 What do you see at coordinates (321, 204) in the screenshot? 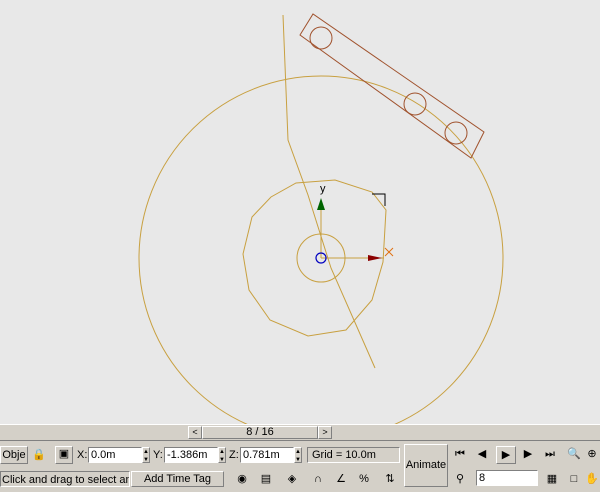
I see `gizmo-y-arrow` at bounding box center [321, 204].